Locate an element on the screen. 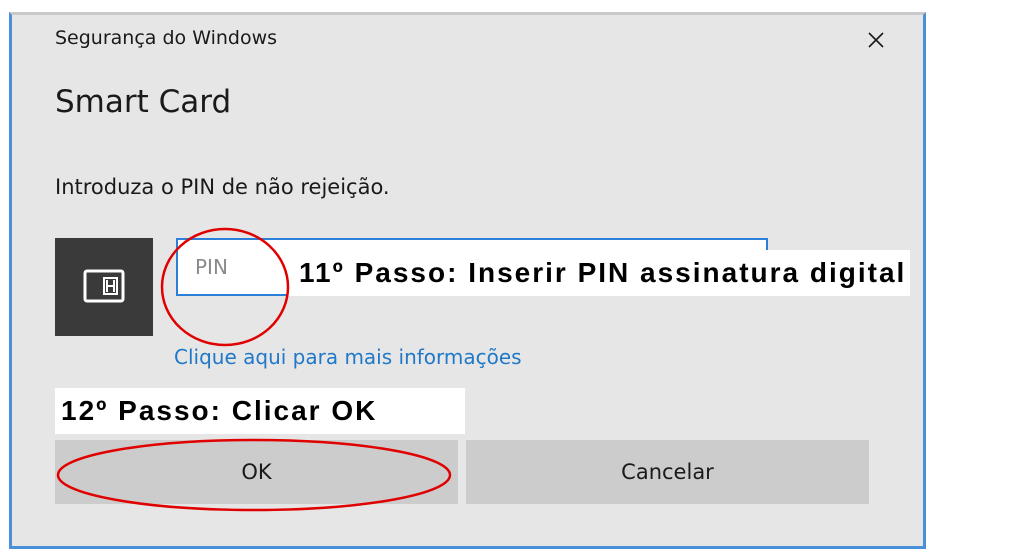 Image resolution: width=1020 pixels, height=554 pixels. close-icon is located at coordinates (876, 40).